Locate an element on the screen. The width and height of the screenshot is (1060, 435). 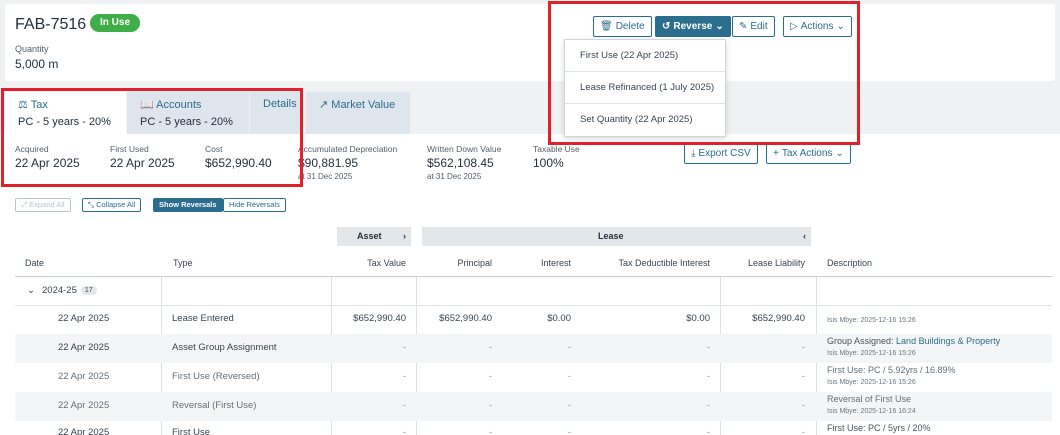
quantity-label: Quantity is located at coordinates (32, 49).